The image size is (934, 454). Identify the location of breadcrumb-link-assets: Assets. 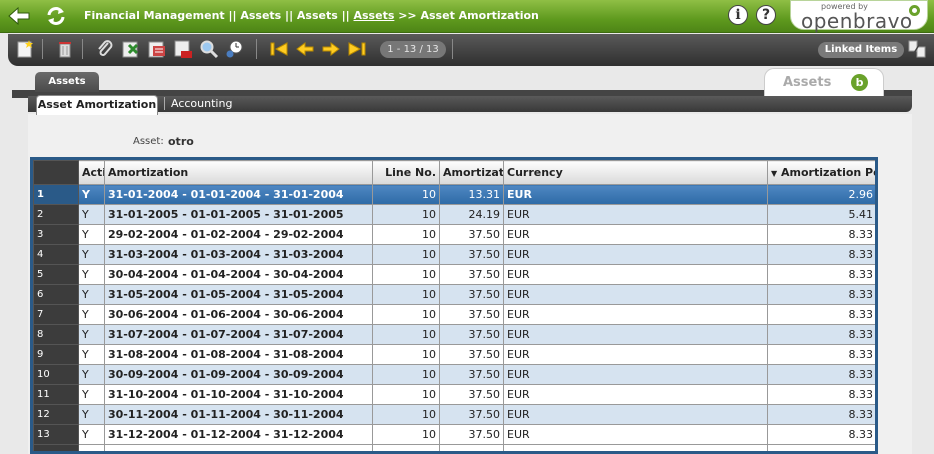
(374, 15).